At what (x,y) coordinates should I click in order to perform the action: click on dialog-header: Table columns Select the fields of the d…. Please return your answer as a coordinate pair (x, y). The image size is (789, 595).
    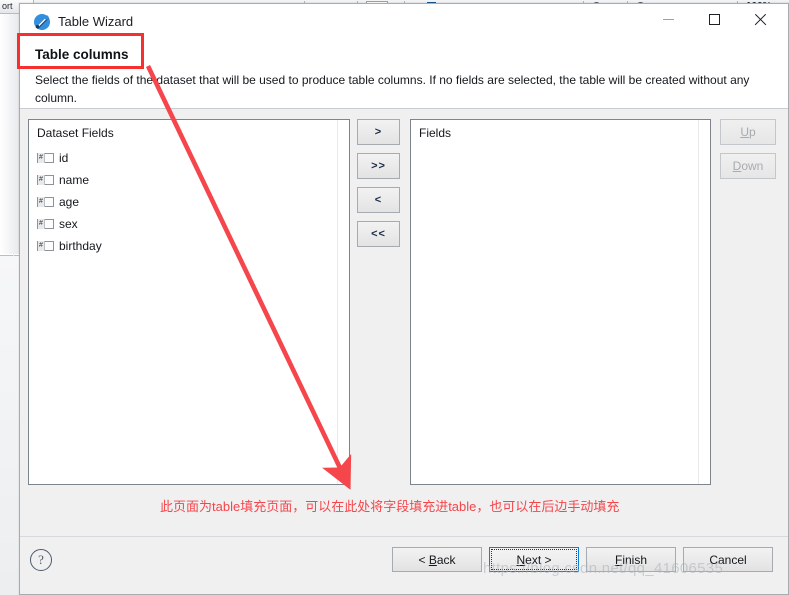
    Looking at the image, I should click on (404, 75).